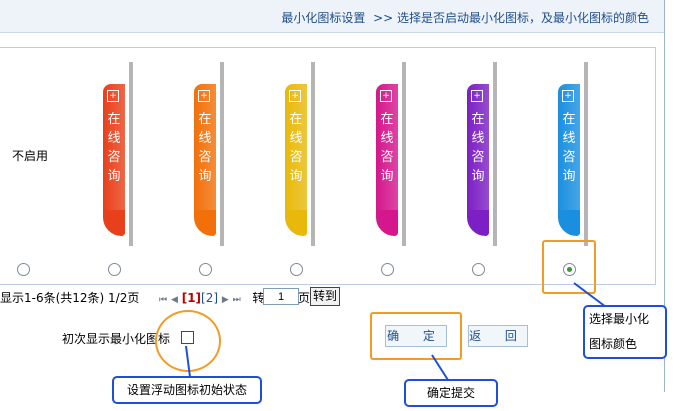  What do you see at coordinates (613, 344) in the screenshot?
I see `callout-select-line2: 图标颜色` at bounding box center [613, 344].